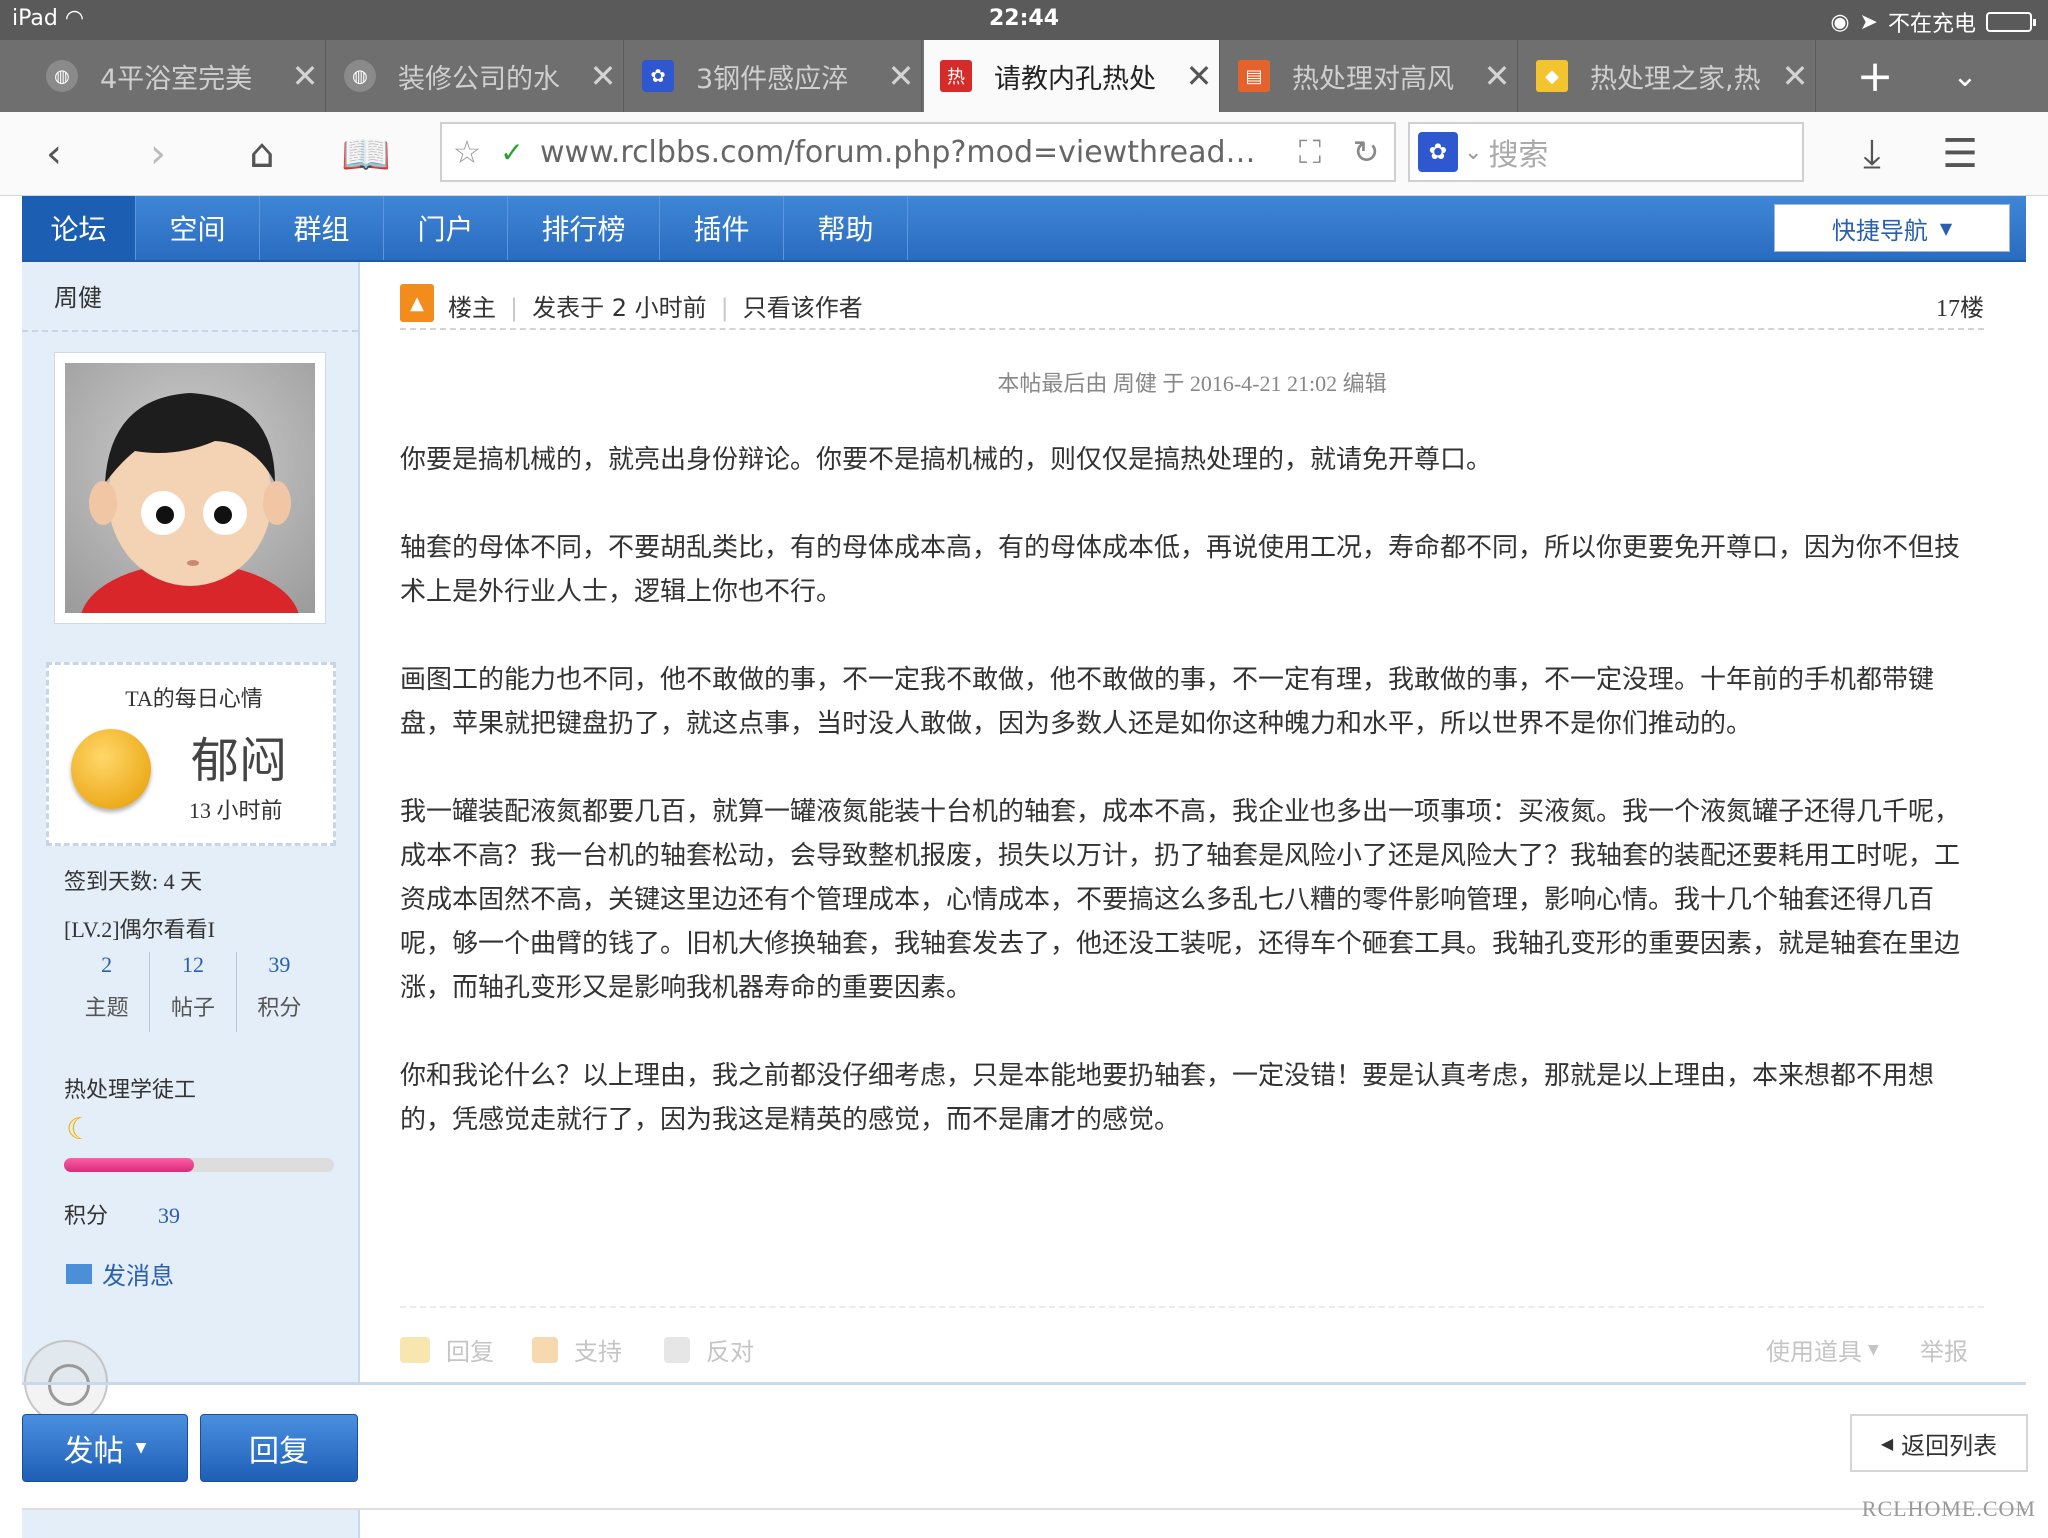 This screenshot has width=2048, height=1538. What do you see at coordinates (236, 810) in the screenshot?
I see `mood-time: 13 小时前` at bounding box center [236, 810].